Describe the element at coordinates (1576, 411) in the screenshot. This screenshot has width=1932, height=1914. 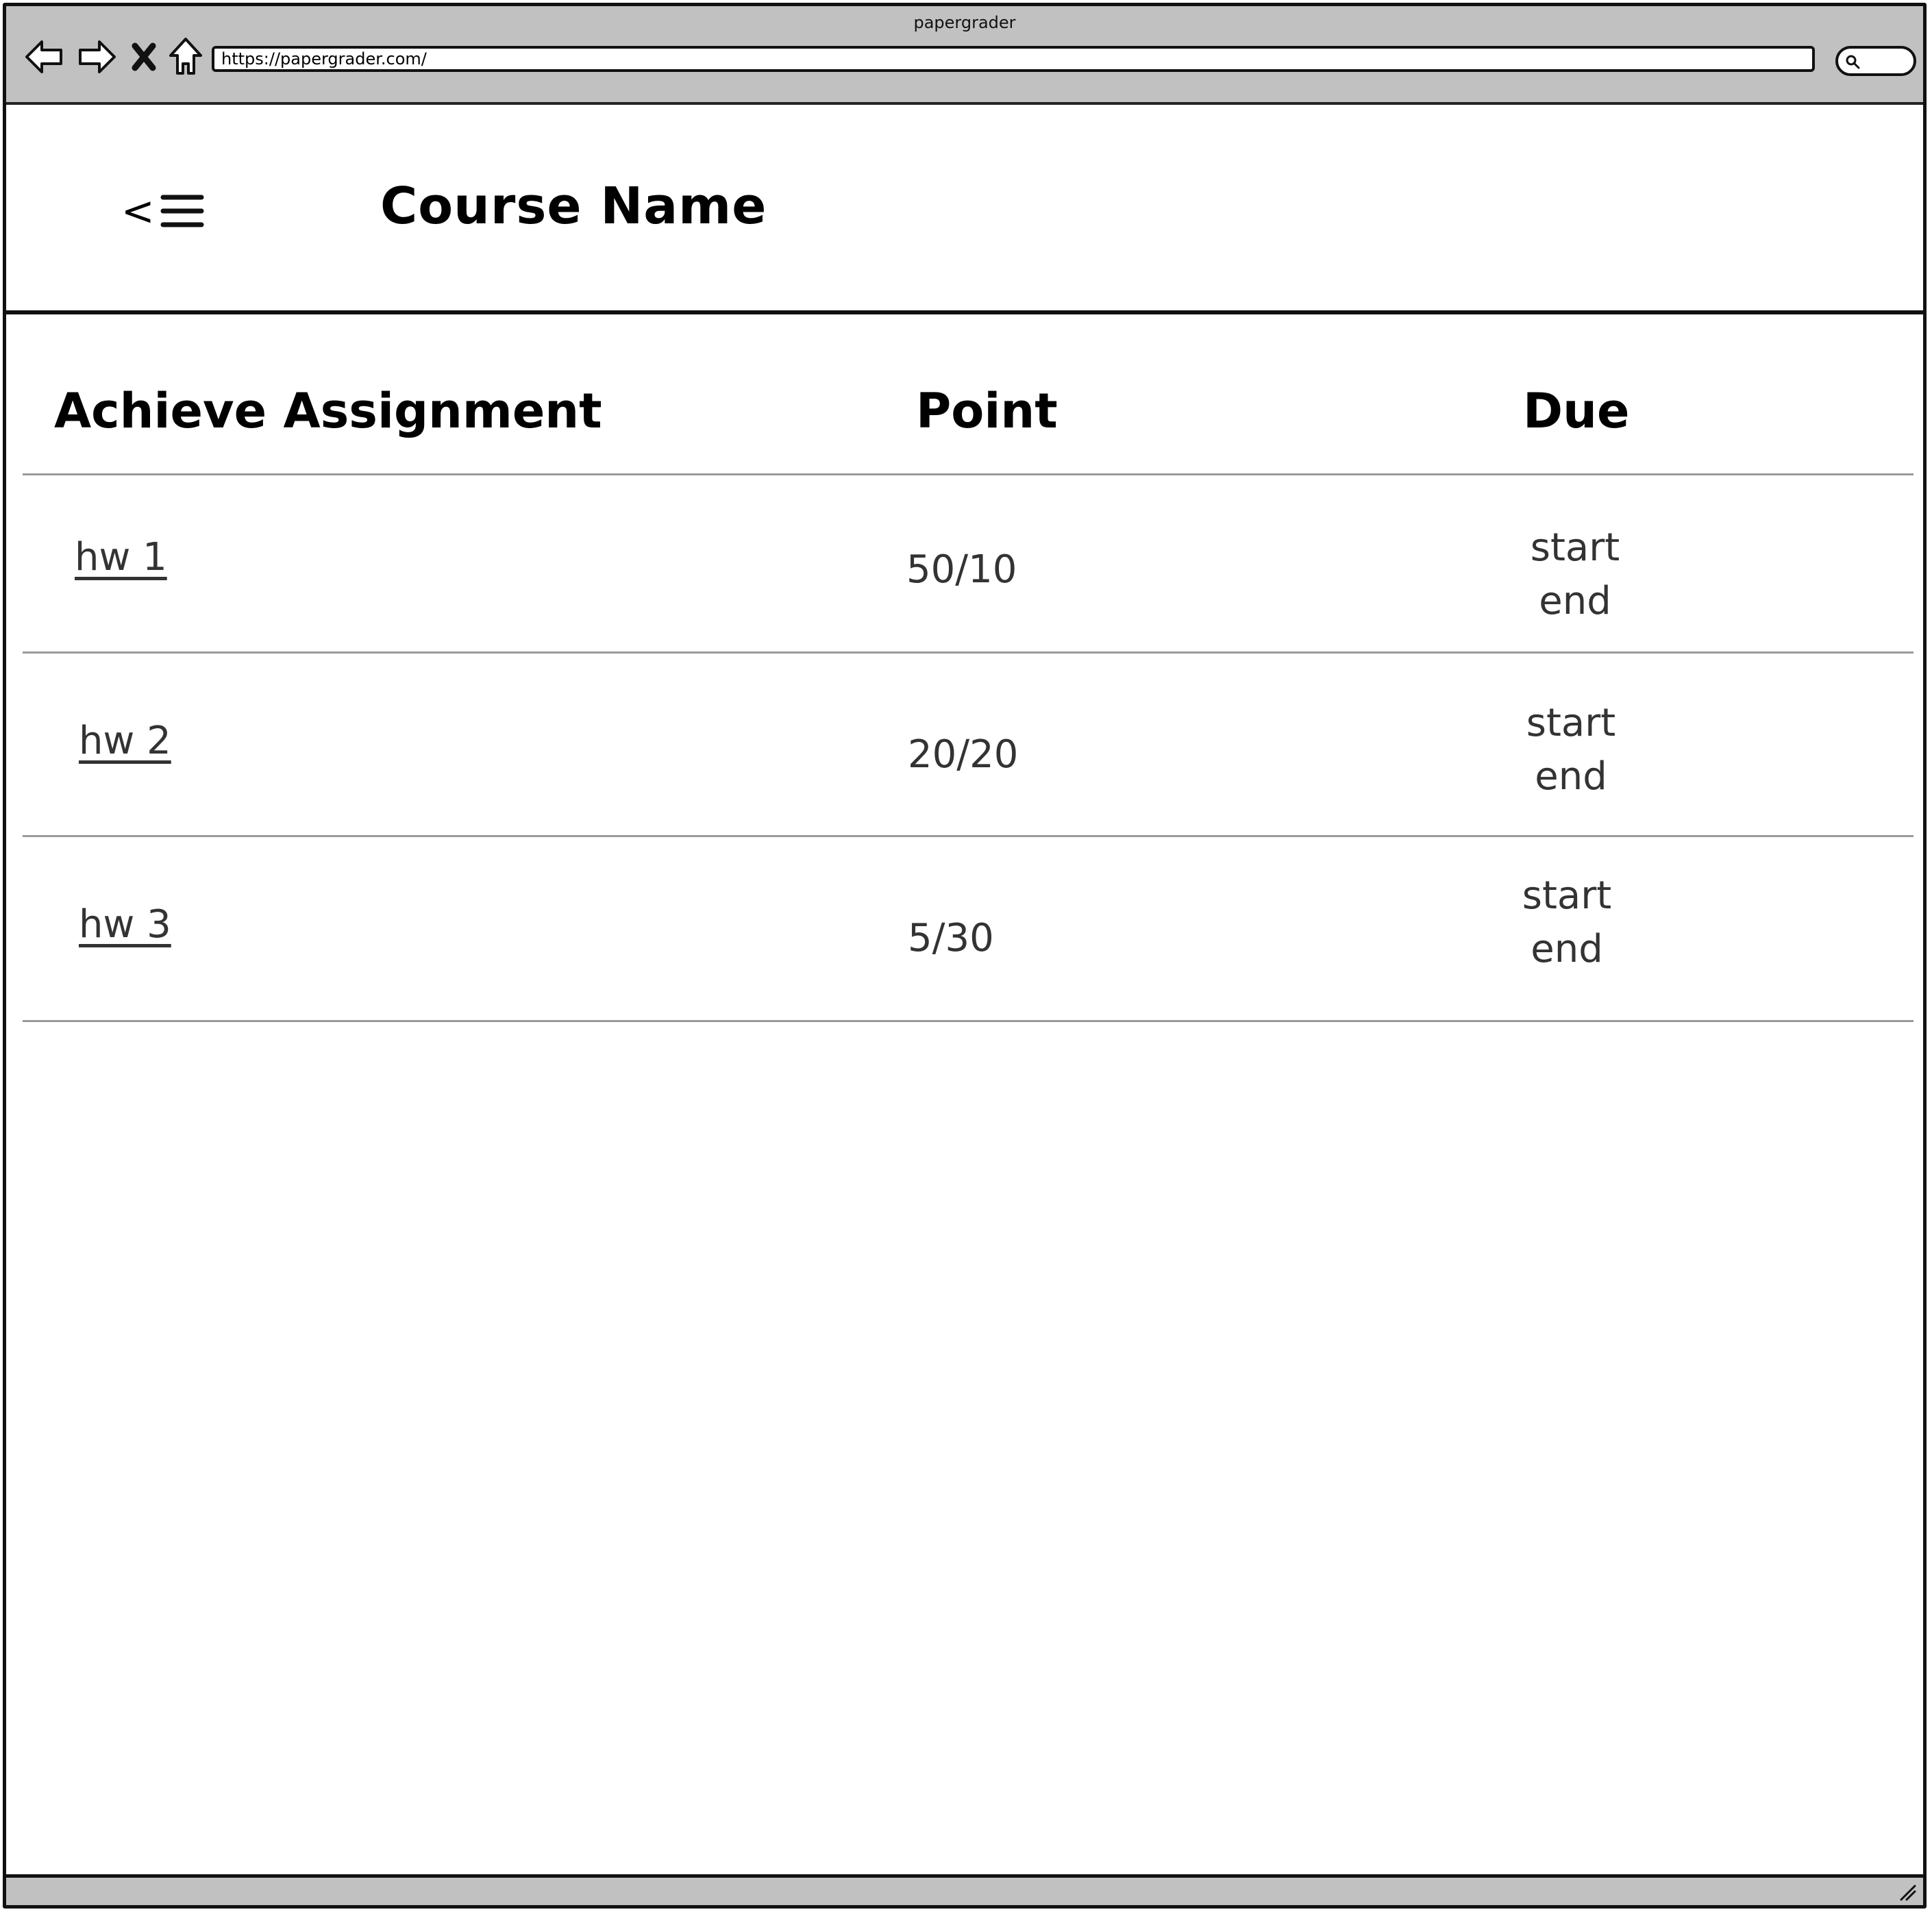
I see `column-header-due: Due` at that location.